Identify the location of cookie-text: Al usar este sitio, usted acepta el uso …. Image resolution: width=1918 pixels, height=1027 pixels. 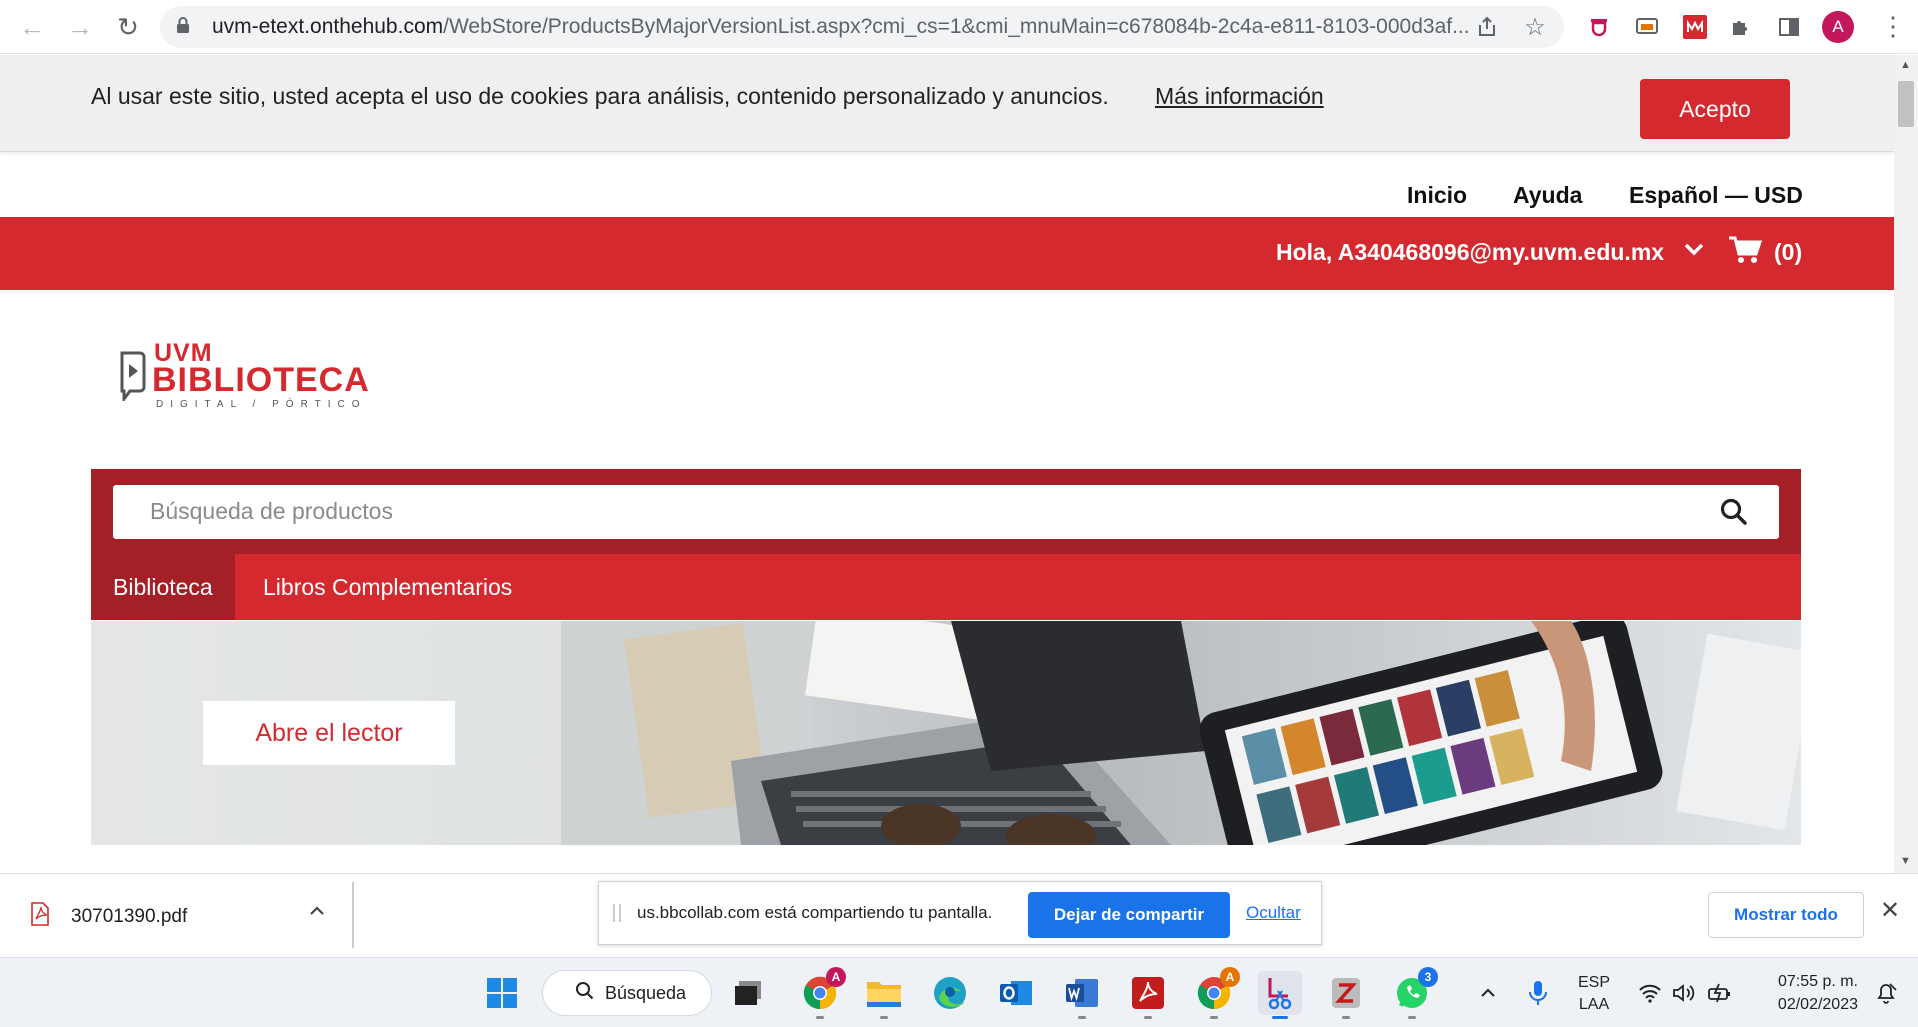
(600, 96).